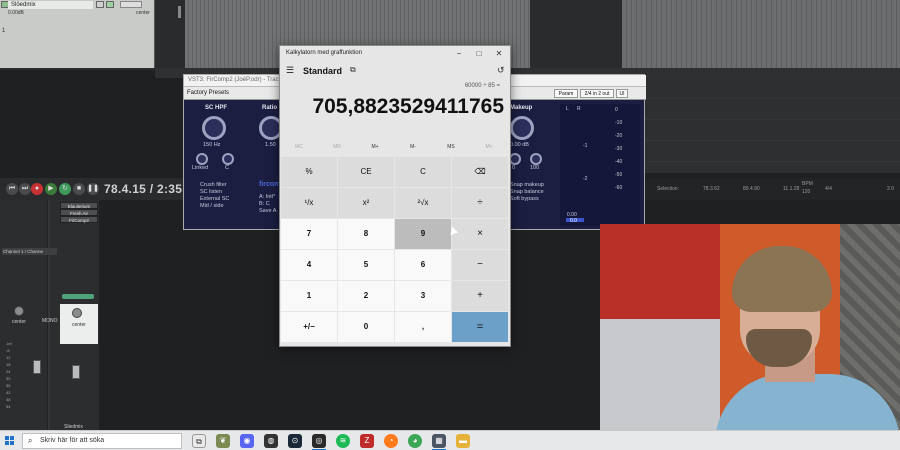 The height and width of the screenshot is (450, 900). I want to click on selection-end: 89.4.90, so click(751, 189).